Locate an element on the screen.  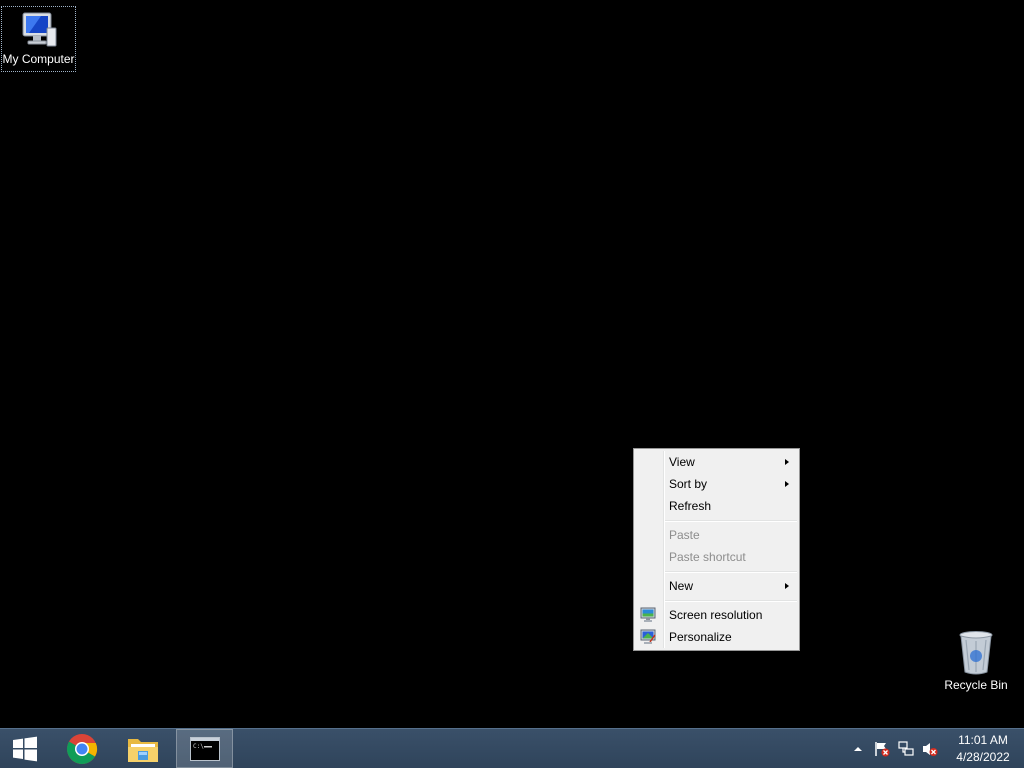
clock: 11:01 AM 4/28/2022 is located at coordinates (983, 749).